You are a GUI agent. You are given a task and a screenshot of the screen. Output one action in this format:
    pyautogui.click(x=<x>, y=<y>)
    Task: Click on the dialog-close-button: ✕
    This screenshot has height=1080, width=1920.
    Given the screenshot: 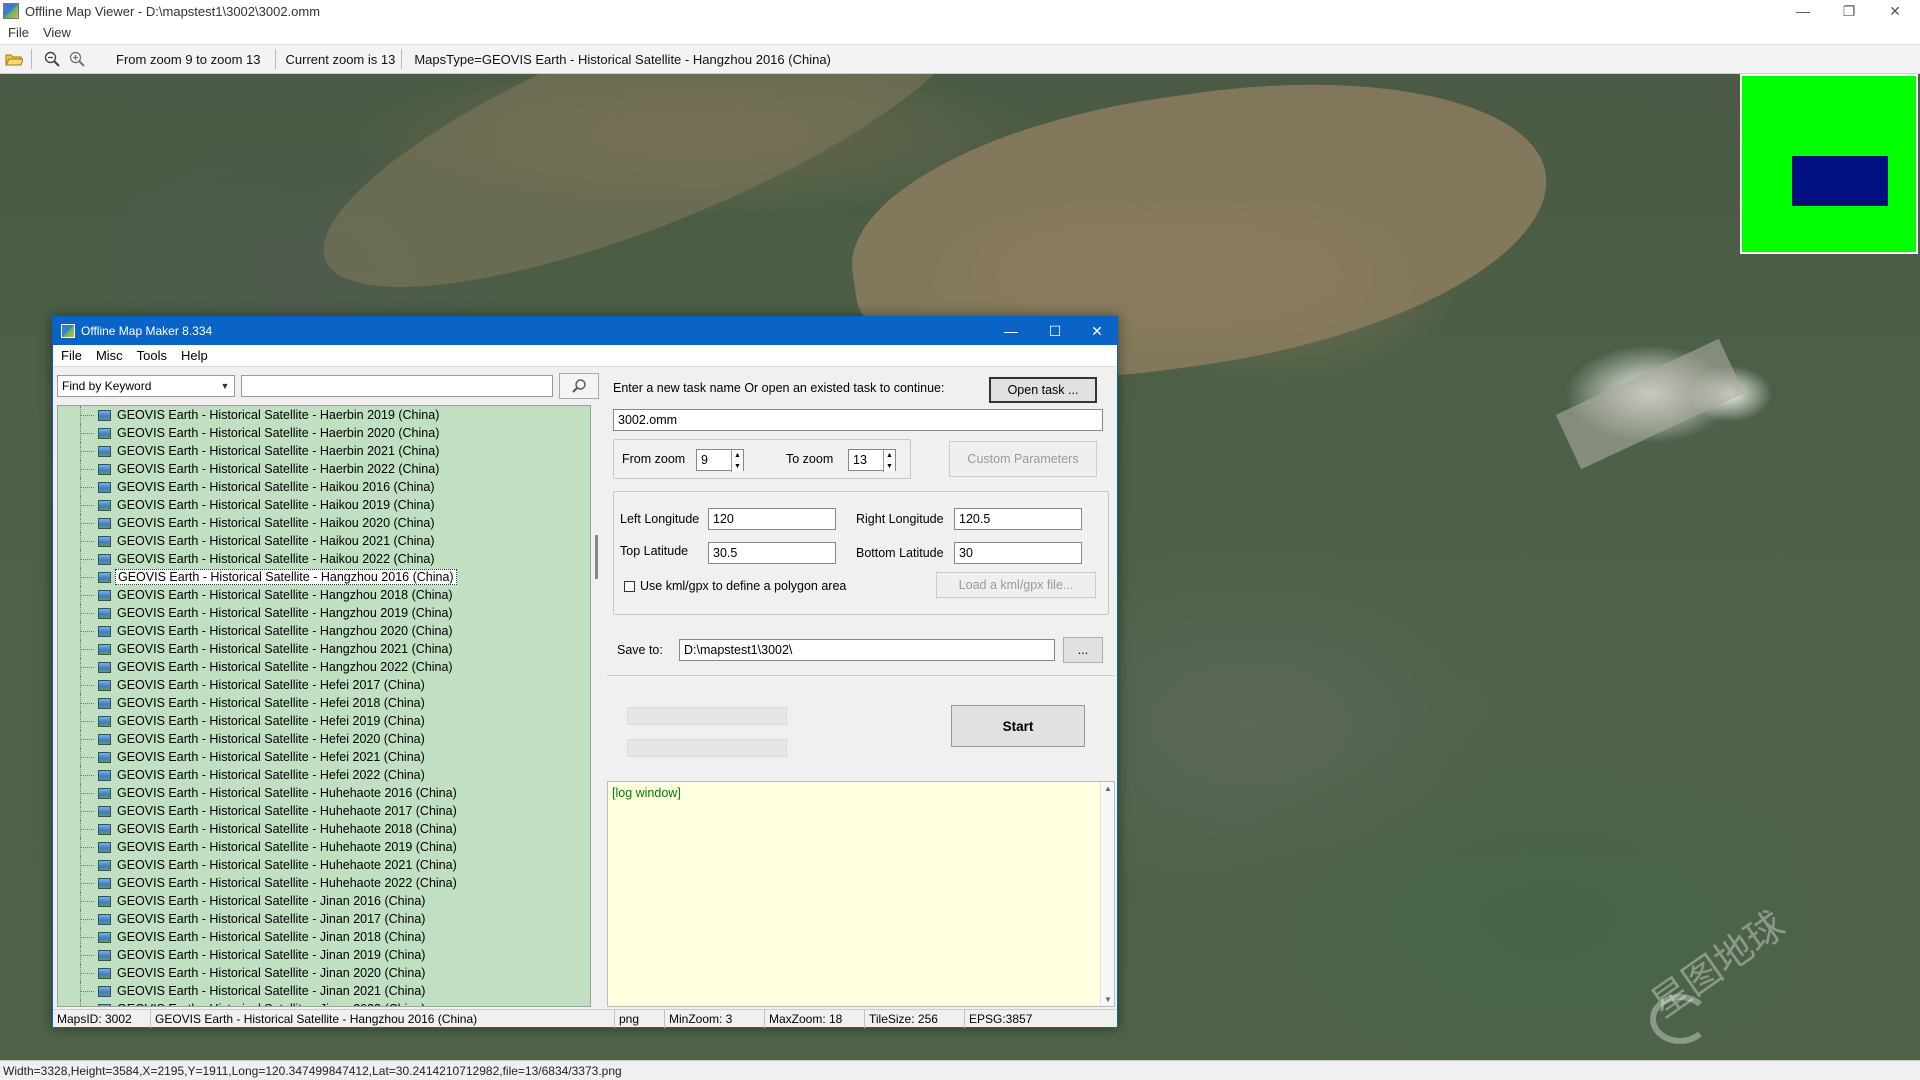 What is the action you would take?
    pyautogui.click(x=1097, y=331)
    